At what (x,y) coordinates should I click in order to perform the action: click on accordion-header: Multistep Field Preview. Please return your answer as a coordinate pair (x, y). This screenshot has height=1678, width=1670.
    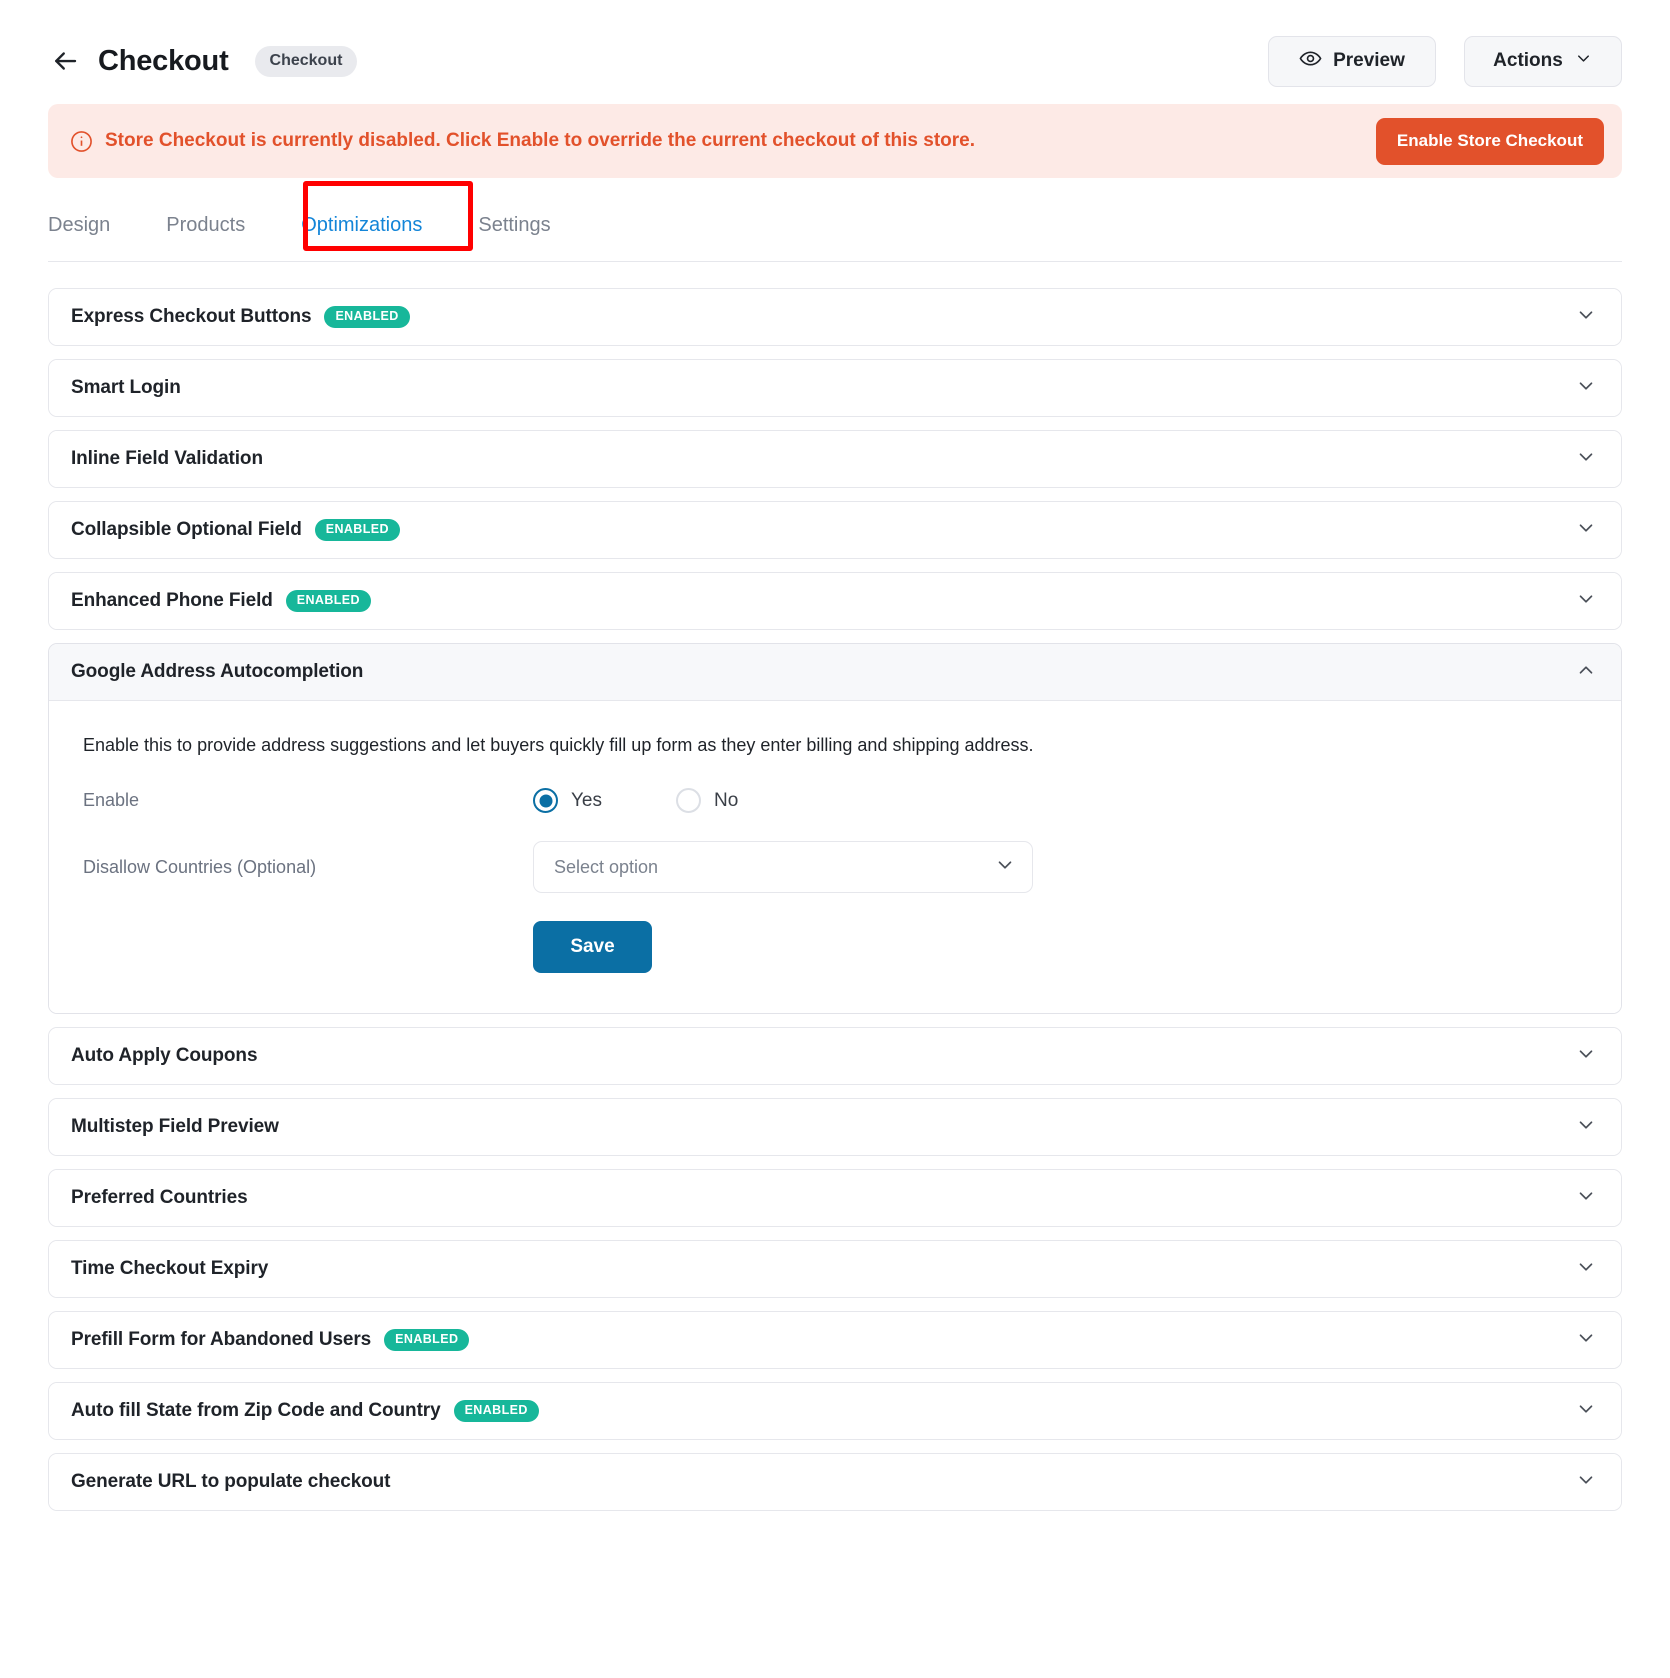
    Looking at the image, I should click on (835, 1127).